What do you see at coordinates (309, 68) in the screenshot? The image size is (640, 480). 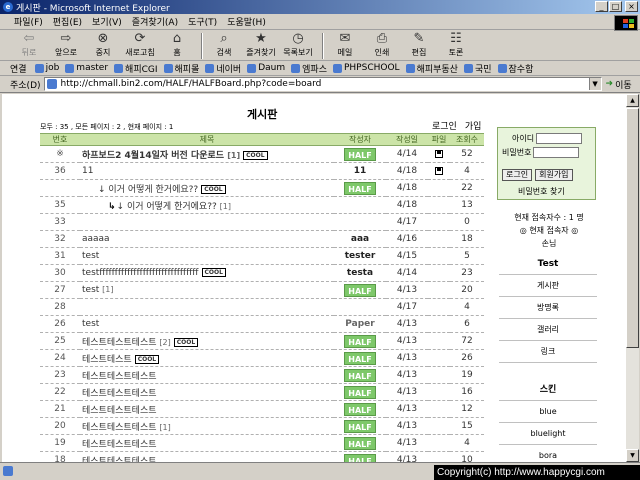 I see `link-item: 엠파스` at bounding box center [309, 68].